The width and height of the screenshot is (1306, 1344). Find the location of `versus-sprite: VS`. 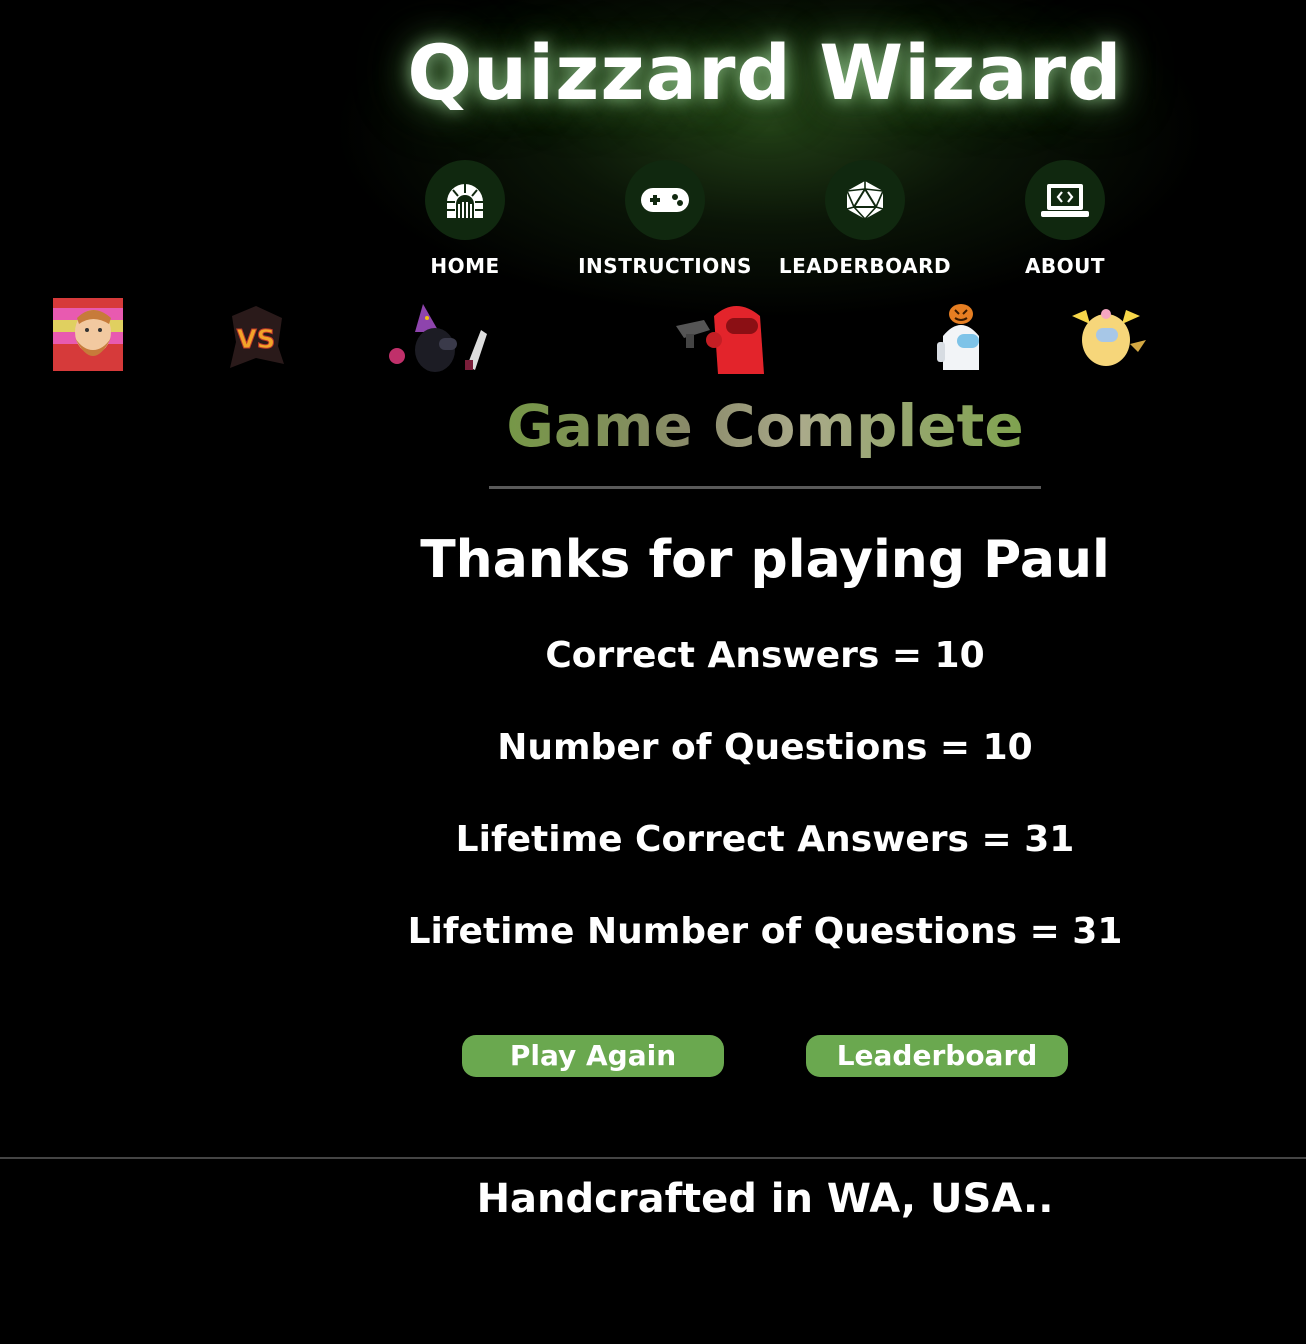

versus-sprite: VS is located at coordinates (256, 338).